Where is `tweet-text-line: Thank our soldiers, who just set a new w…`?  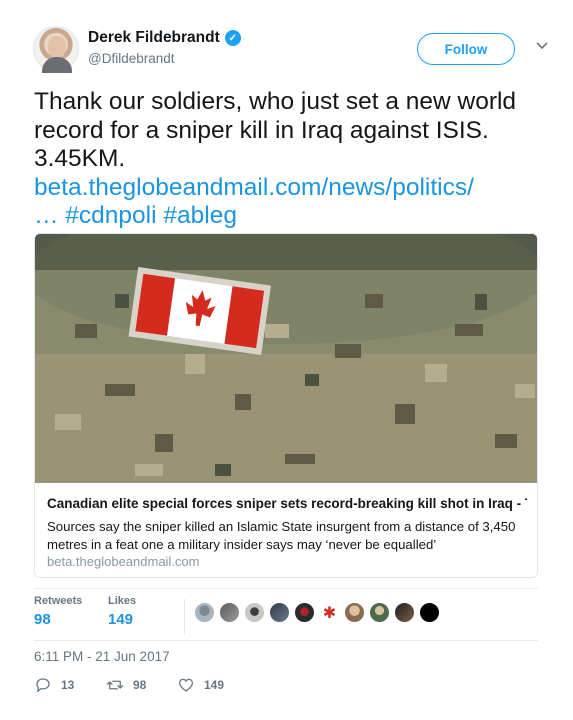
tweet-text-line: Thank our soldiers, who just set a new w… is located at coordinates (275, 101).